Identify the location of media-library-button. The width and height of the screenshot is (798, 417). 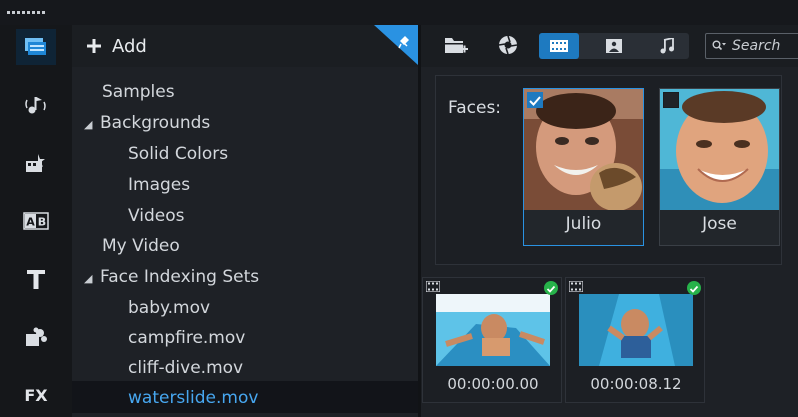
(36, 47).